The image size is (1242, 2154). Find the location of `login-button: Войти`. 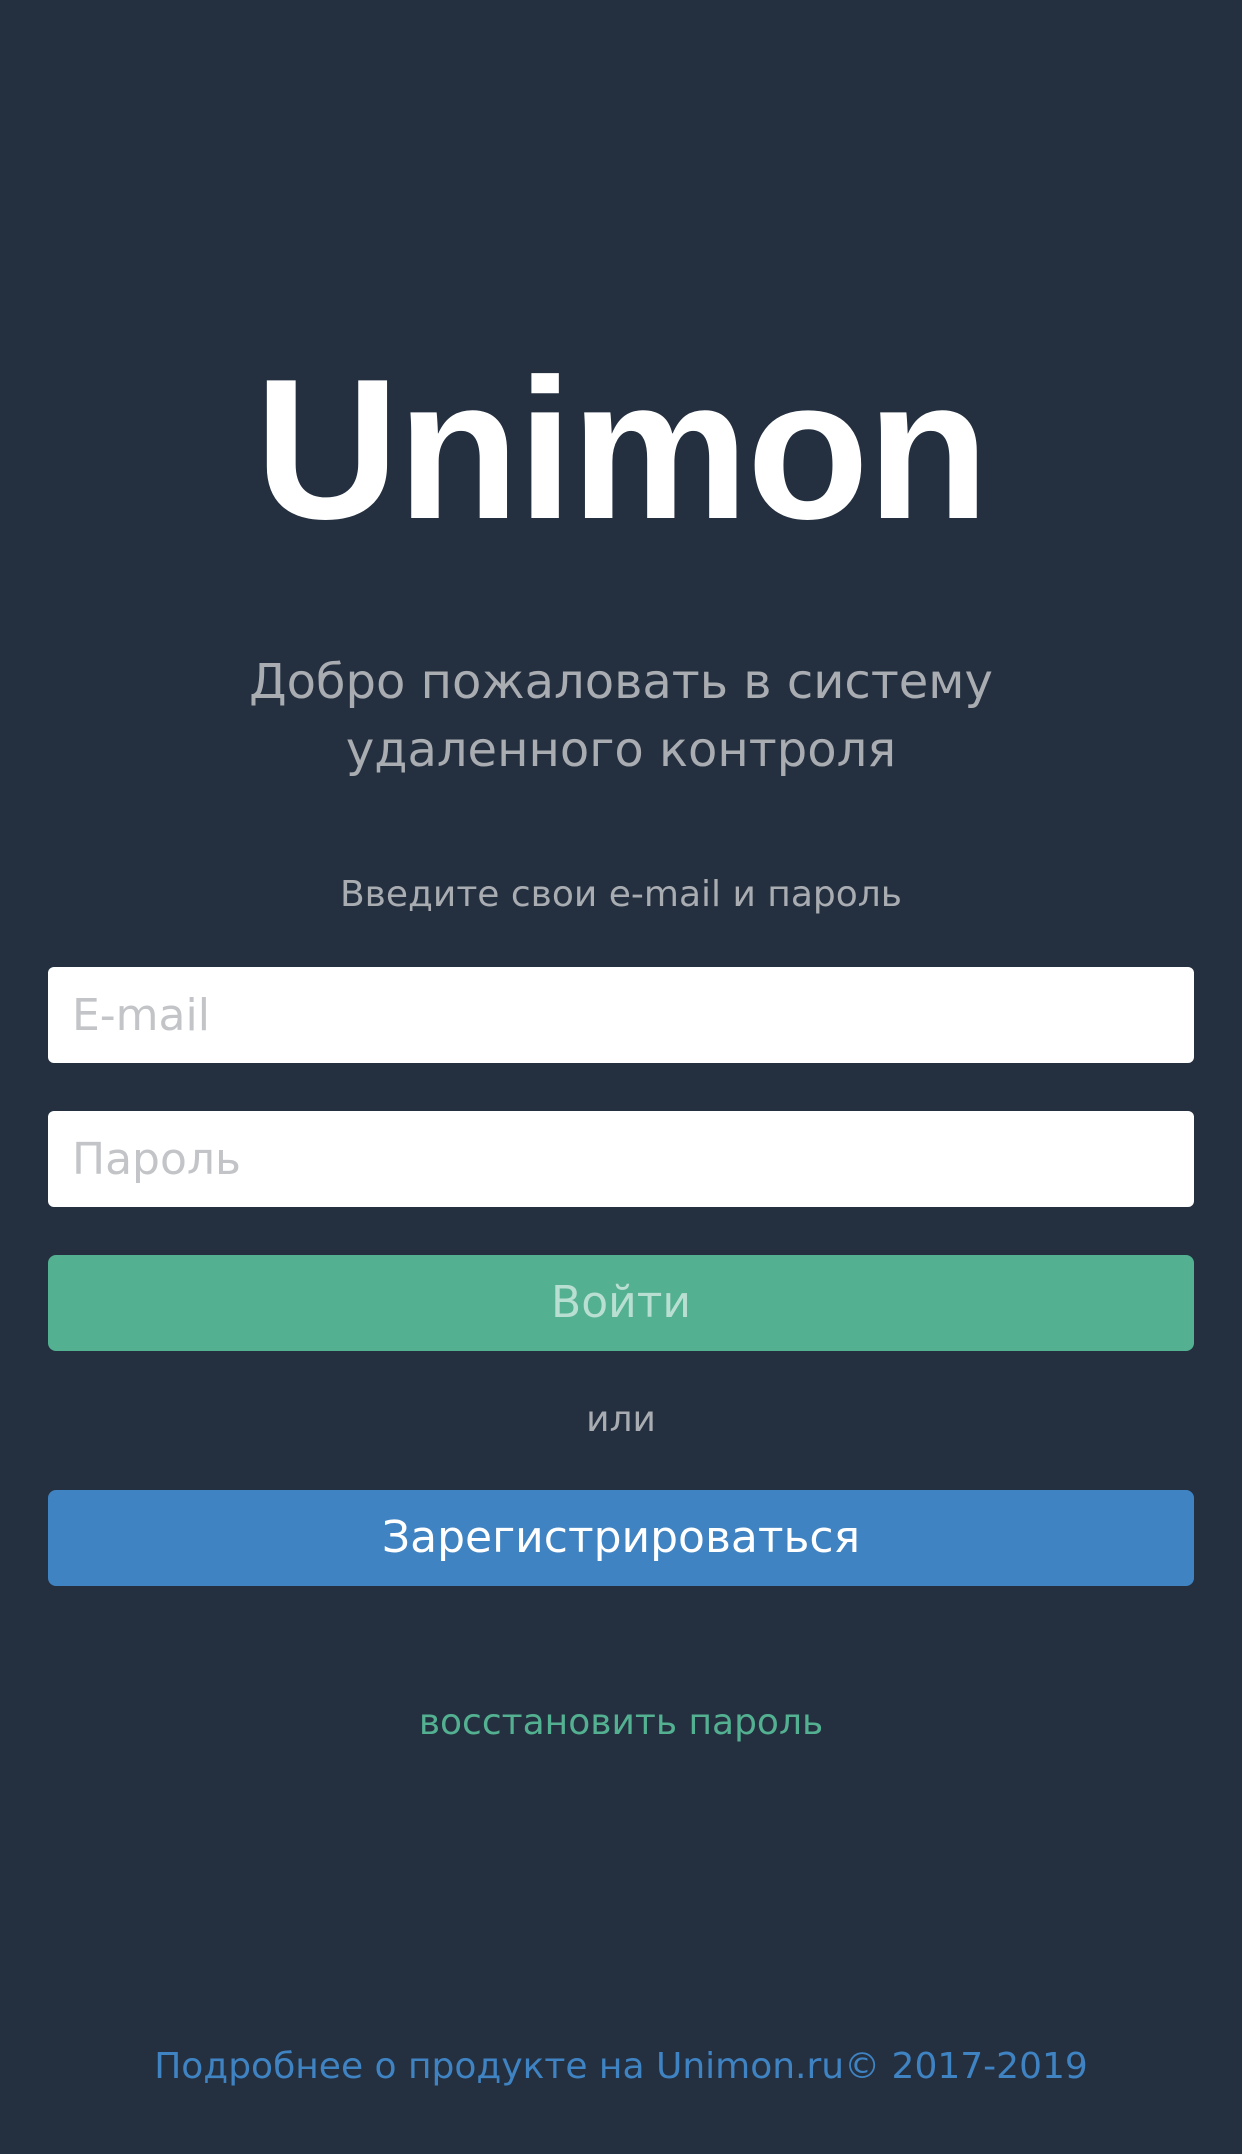

login-button: Войти is located at coordinates (621, 1303).